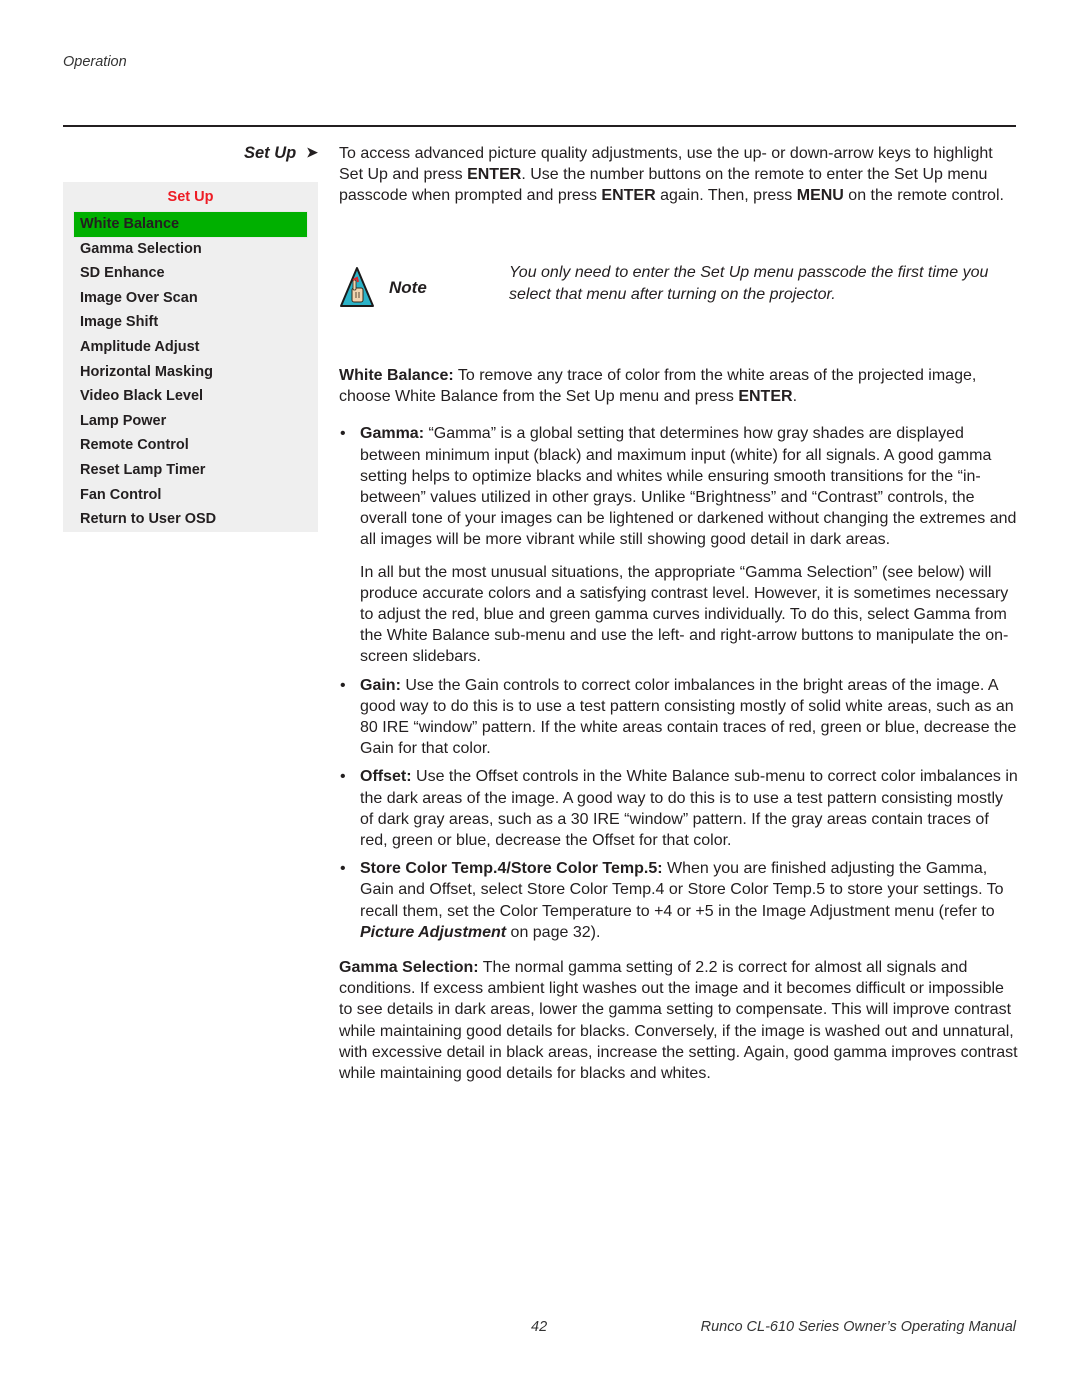 The width and height of the screenshot is (1080, 1397). I want to click on gain-term: Gain:, so click(380, 685).